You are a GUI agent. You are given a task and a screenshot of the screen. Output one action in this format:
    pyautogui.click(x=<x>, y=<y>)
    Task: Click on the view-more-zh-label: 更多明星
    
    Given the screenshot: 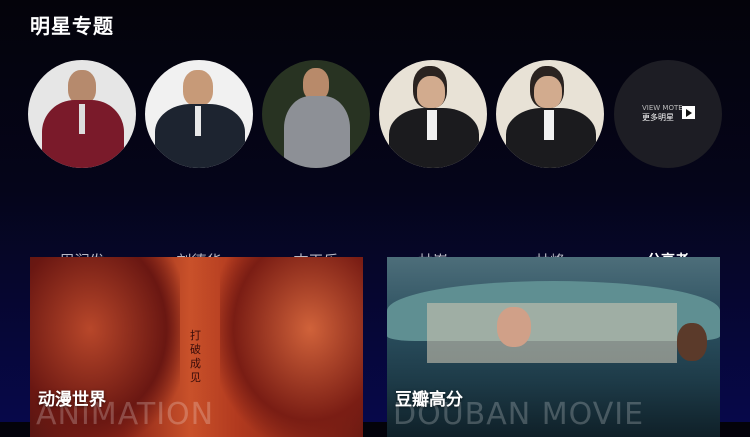 What is the action you would take?
    pyautogui.click(x=658, y=117)
    